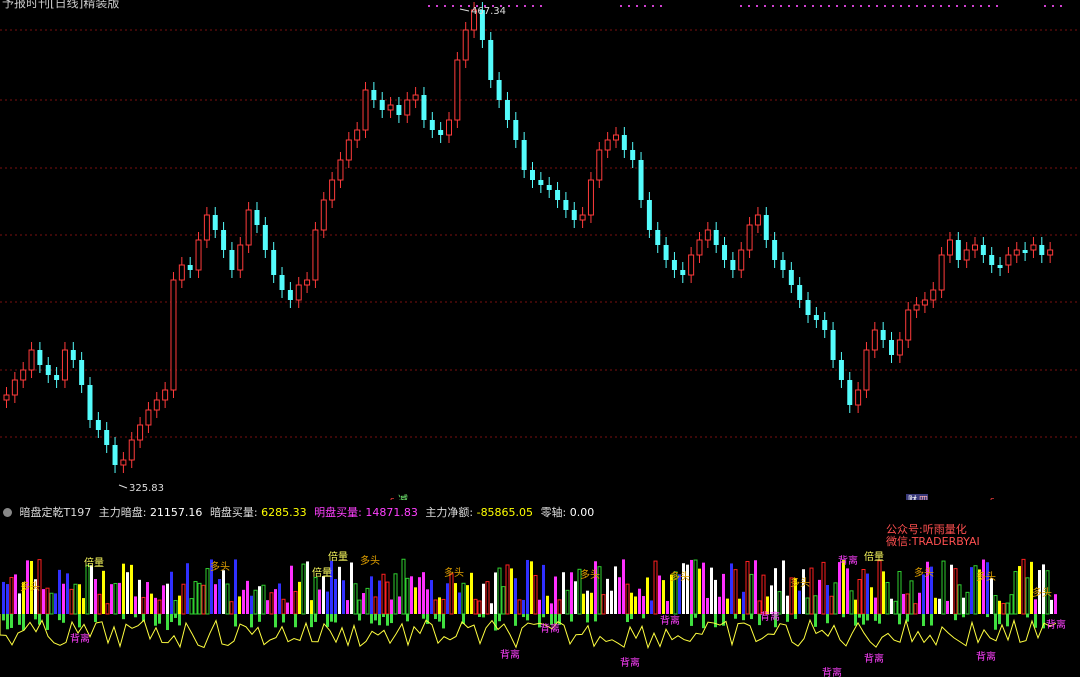  What do you see at coordinates (992, 498) in the screenshot?
I see `marker-s-2: s` at bounding box center [992, 498].